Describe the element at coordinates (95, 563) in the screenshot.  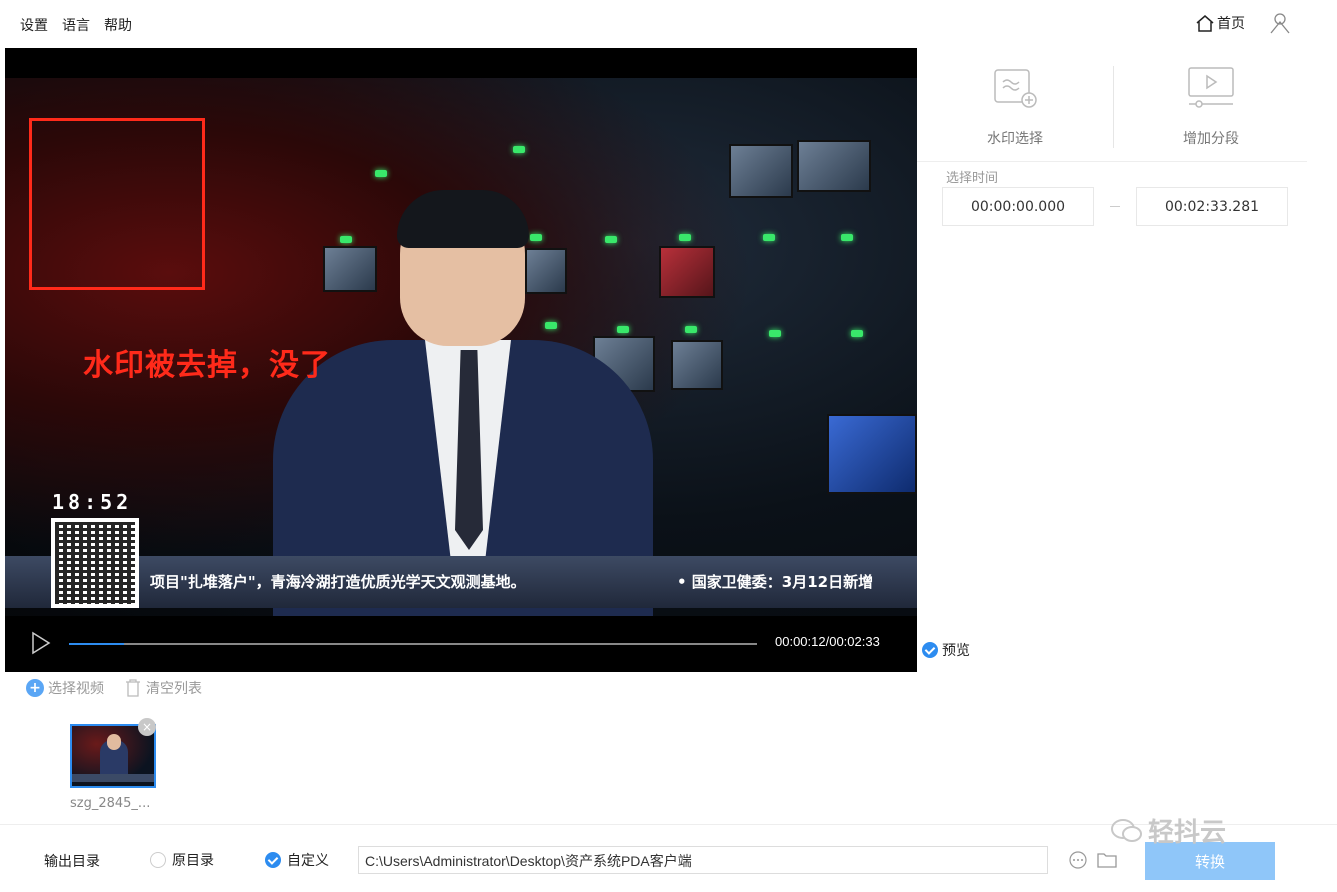
I see `qr-code` at that location.